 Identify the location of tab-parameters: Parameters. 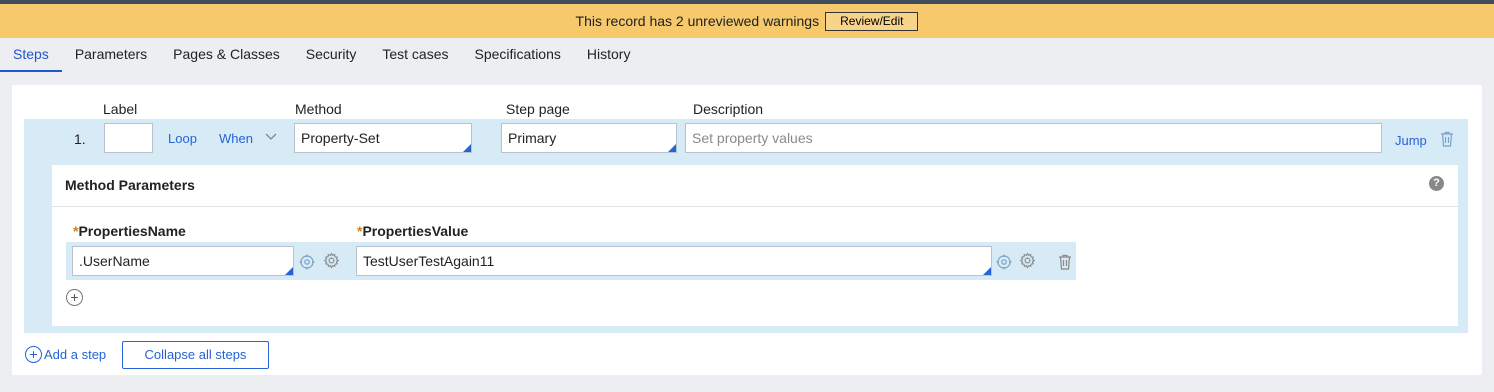
(111, 55).